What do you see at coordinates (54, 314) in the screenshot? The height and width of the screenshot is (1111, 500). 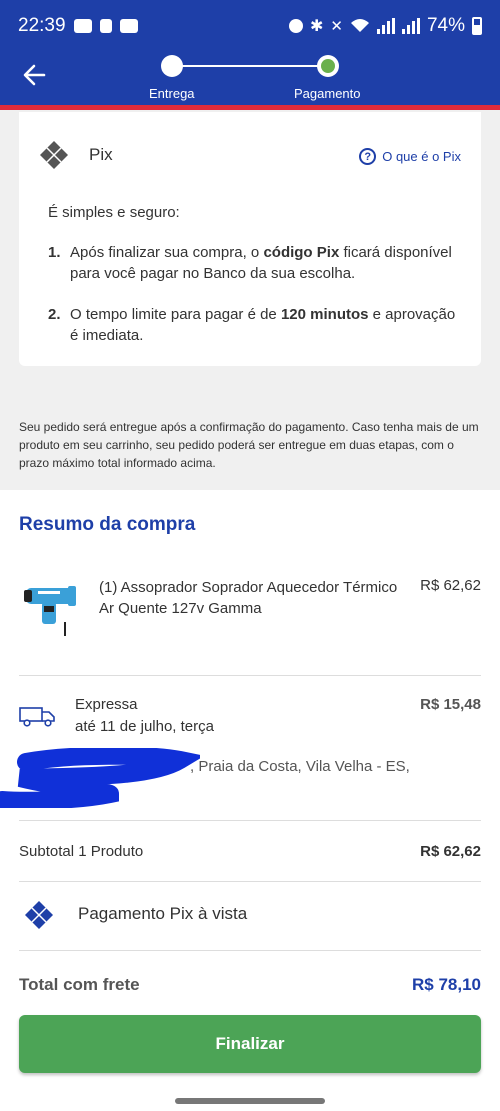 I see `list-number: 2.` at bounding box center [54, 314].